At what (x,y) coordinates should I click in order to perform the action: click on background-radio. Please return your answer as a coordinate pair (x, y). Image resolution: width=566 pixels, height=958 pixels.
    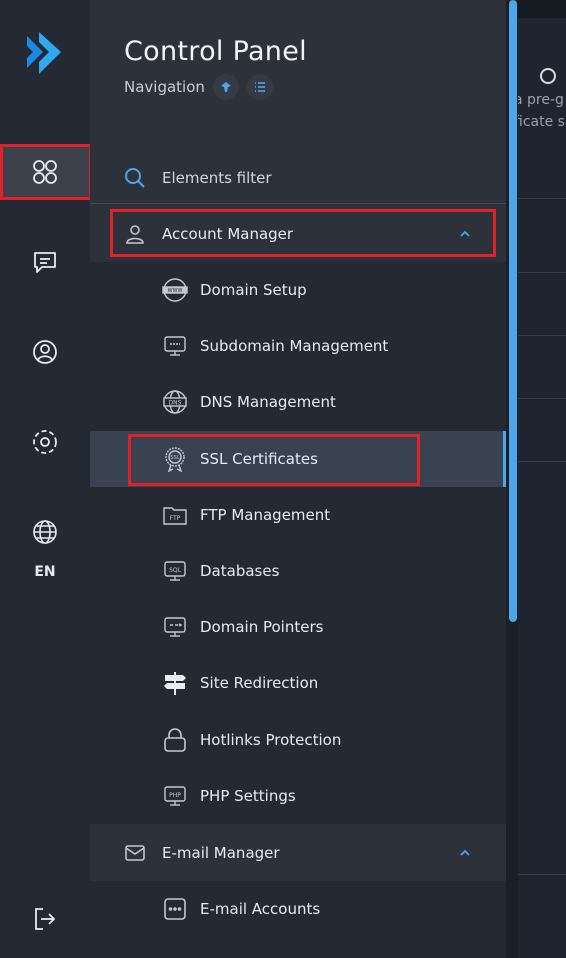
    Looking at the image, I should click on (548, 76).